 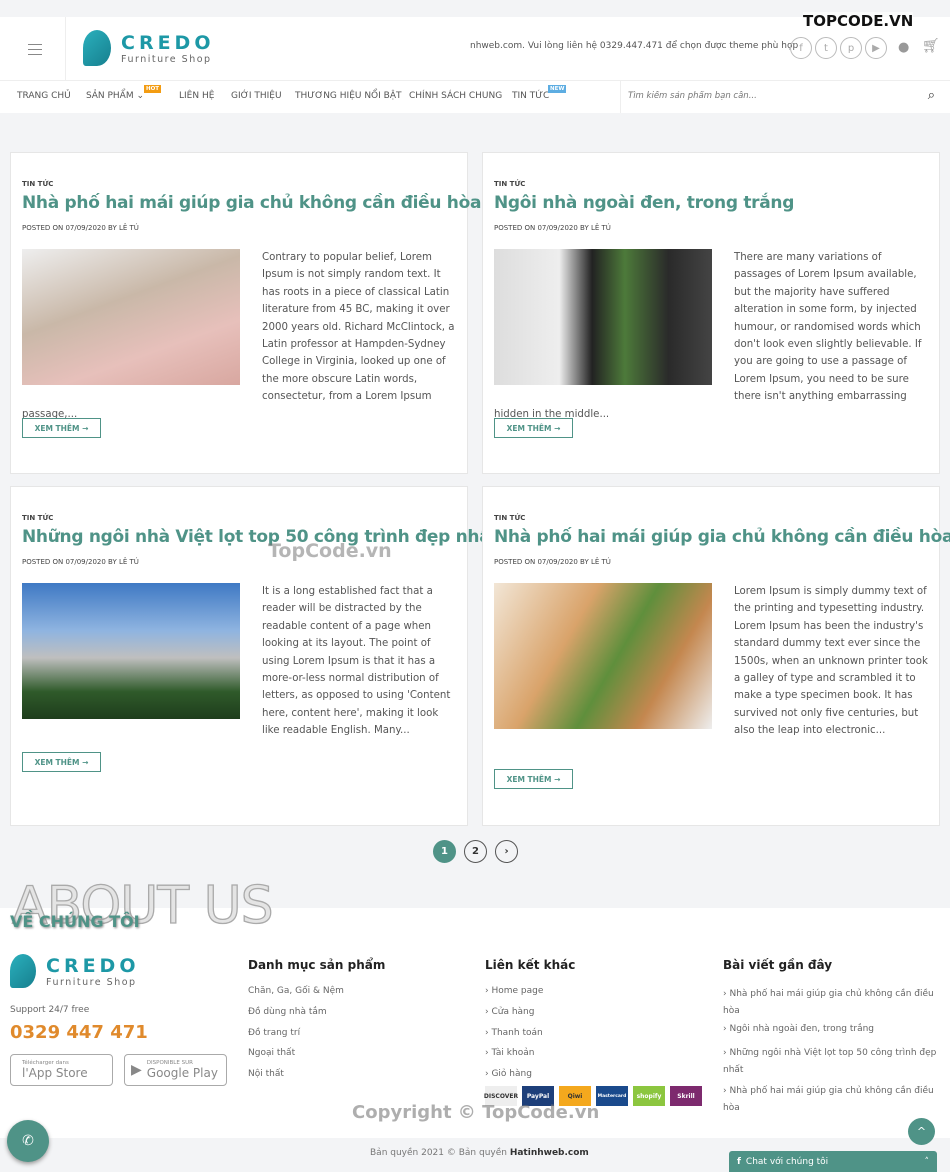 What do you see at coordinates (136, 1070) in the screenshot?
I see `play-icon: ▶` at bounding box center [136, 1070].